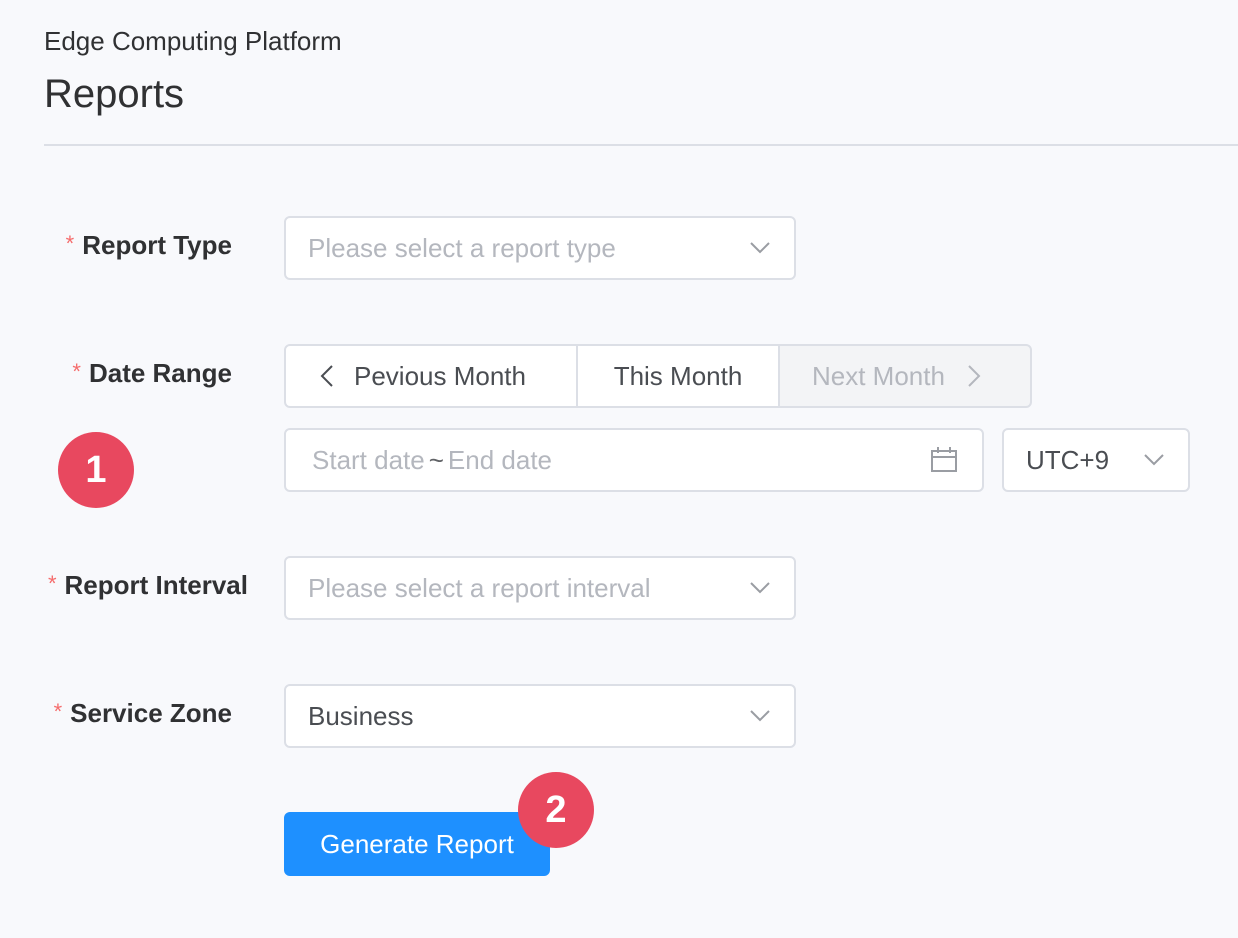  I want to click on breadcrumb: Edge Computing Platform, so click(193, 41).